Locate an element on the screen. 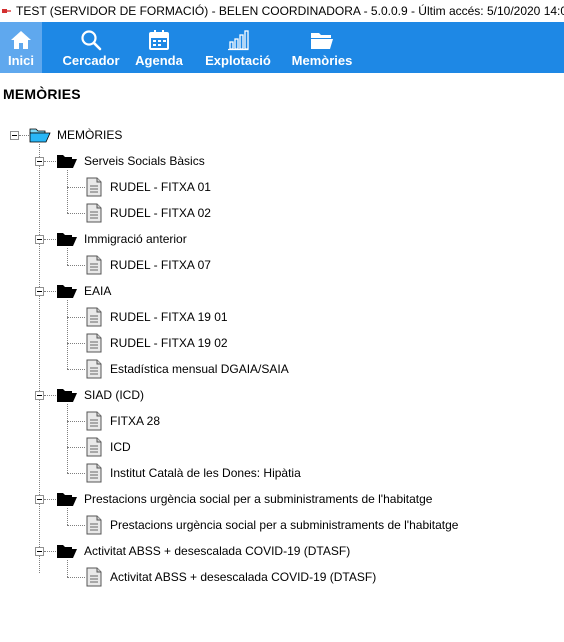 The image size is (564, 642). tree-folder-node: SIAD (ICD) is located at coordinates (100, 395).